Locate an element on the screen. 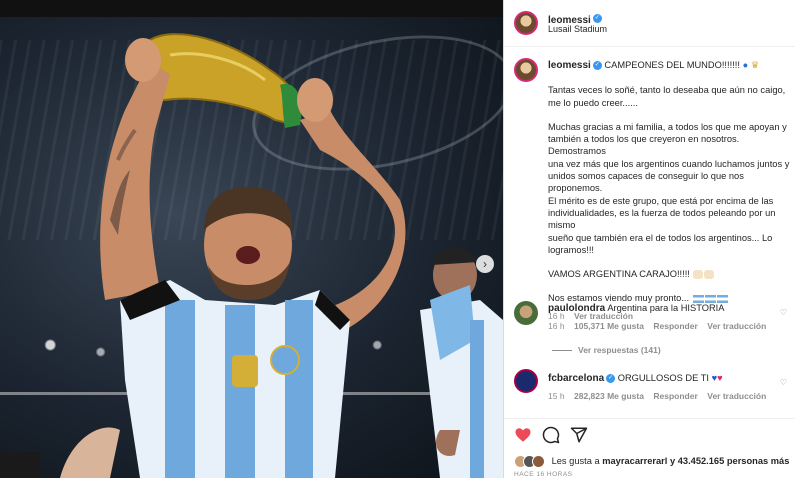 The image size is (795, 479). trophy-icon: ♛ is located at coordinates (755, 65).